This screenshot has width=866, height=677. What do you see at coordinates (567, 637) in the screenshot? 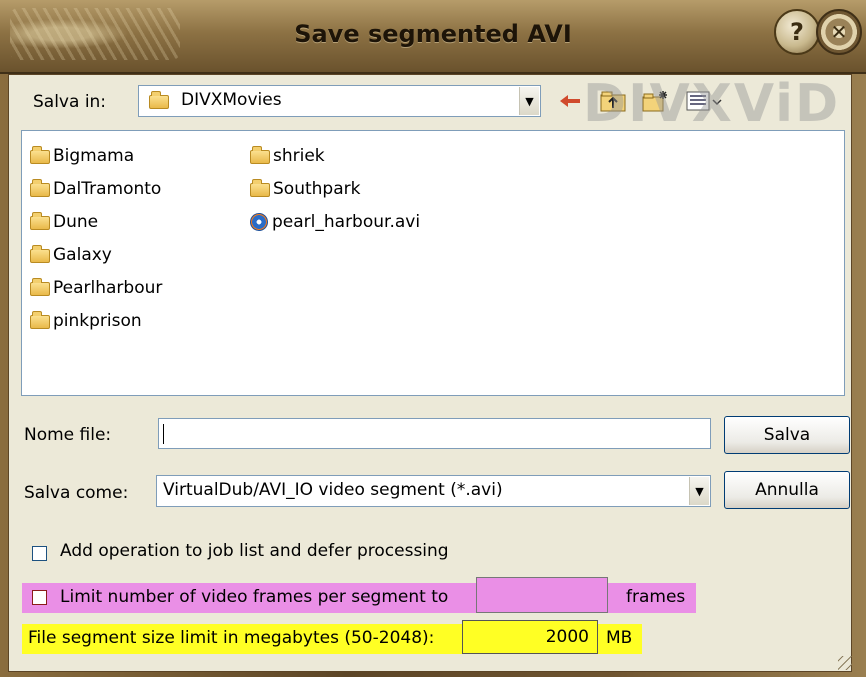
I see `size-limit-value: 2000` at bounding box center [567, 637].